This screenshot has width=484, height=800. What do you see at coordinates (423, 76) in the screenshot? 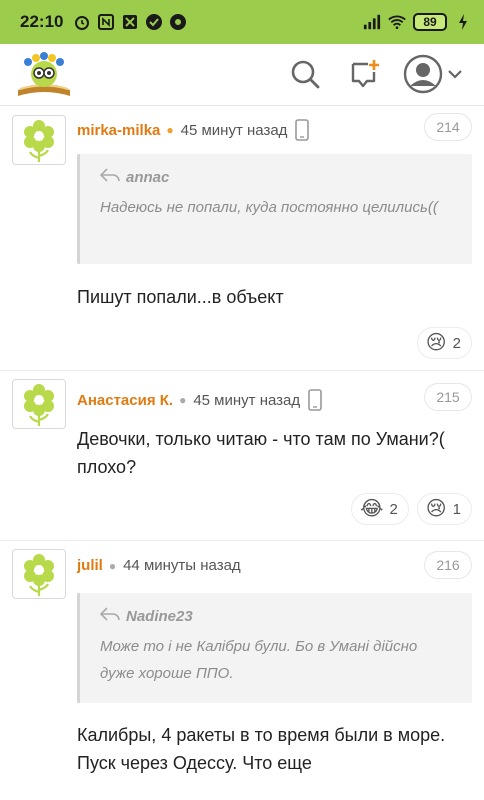
I see `user-avatar-icon` at bounding box center [423, 76].